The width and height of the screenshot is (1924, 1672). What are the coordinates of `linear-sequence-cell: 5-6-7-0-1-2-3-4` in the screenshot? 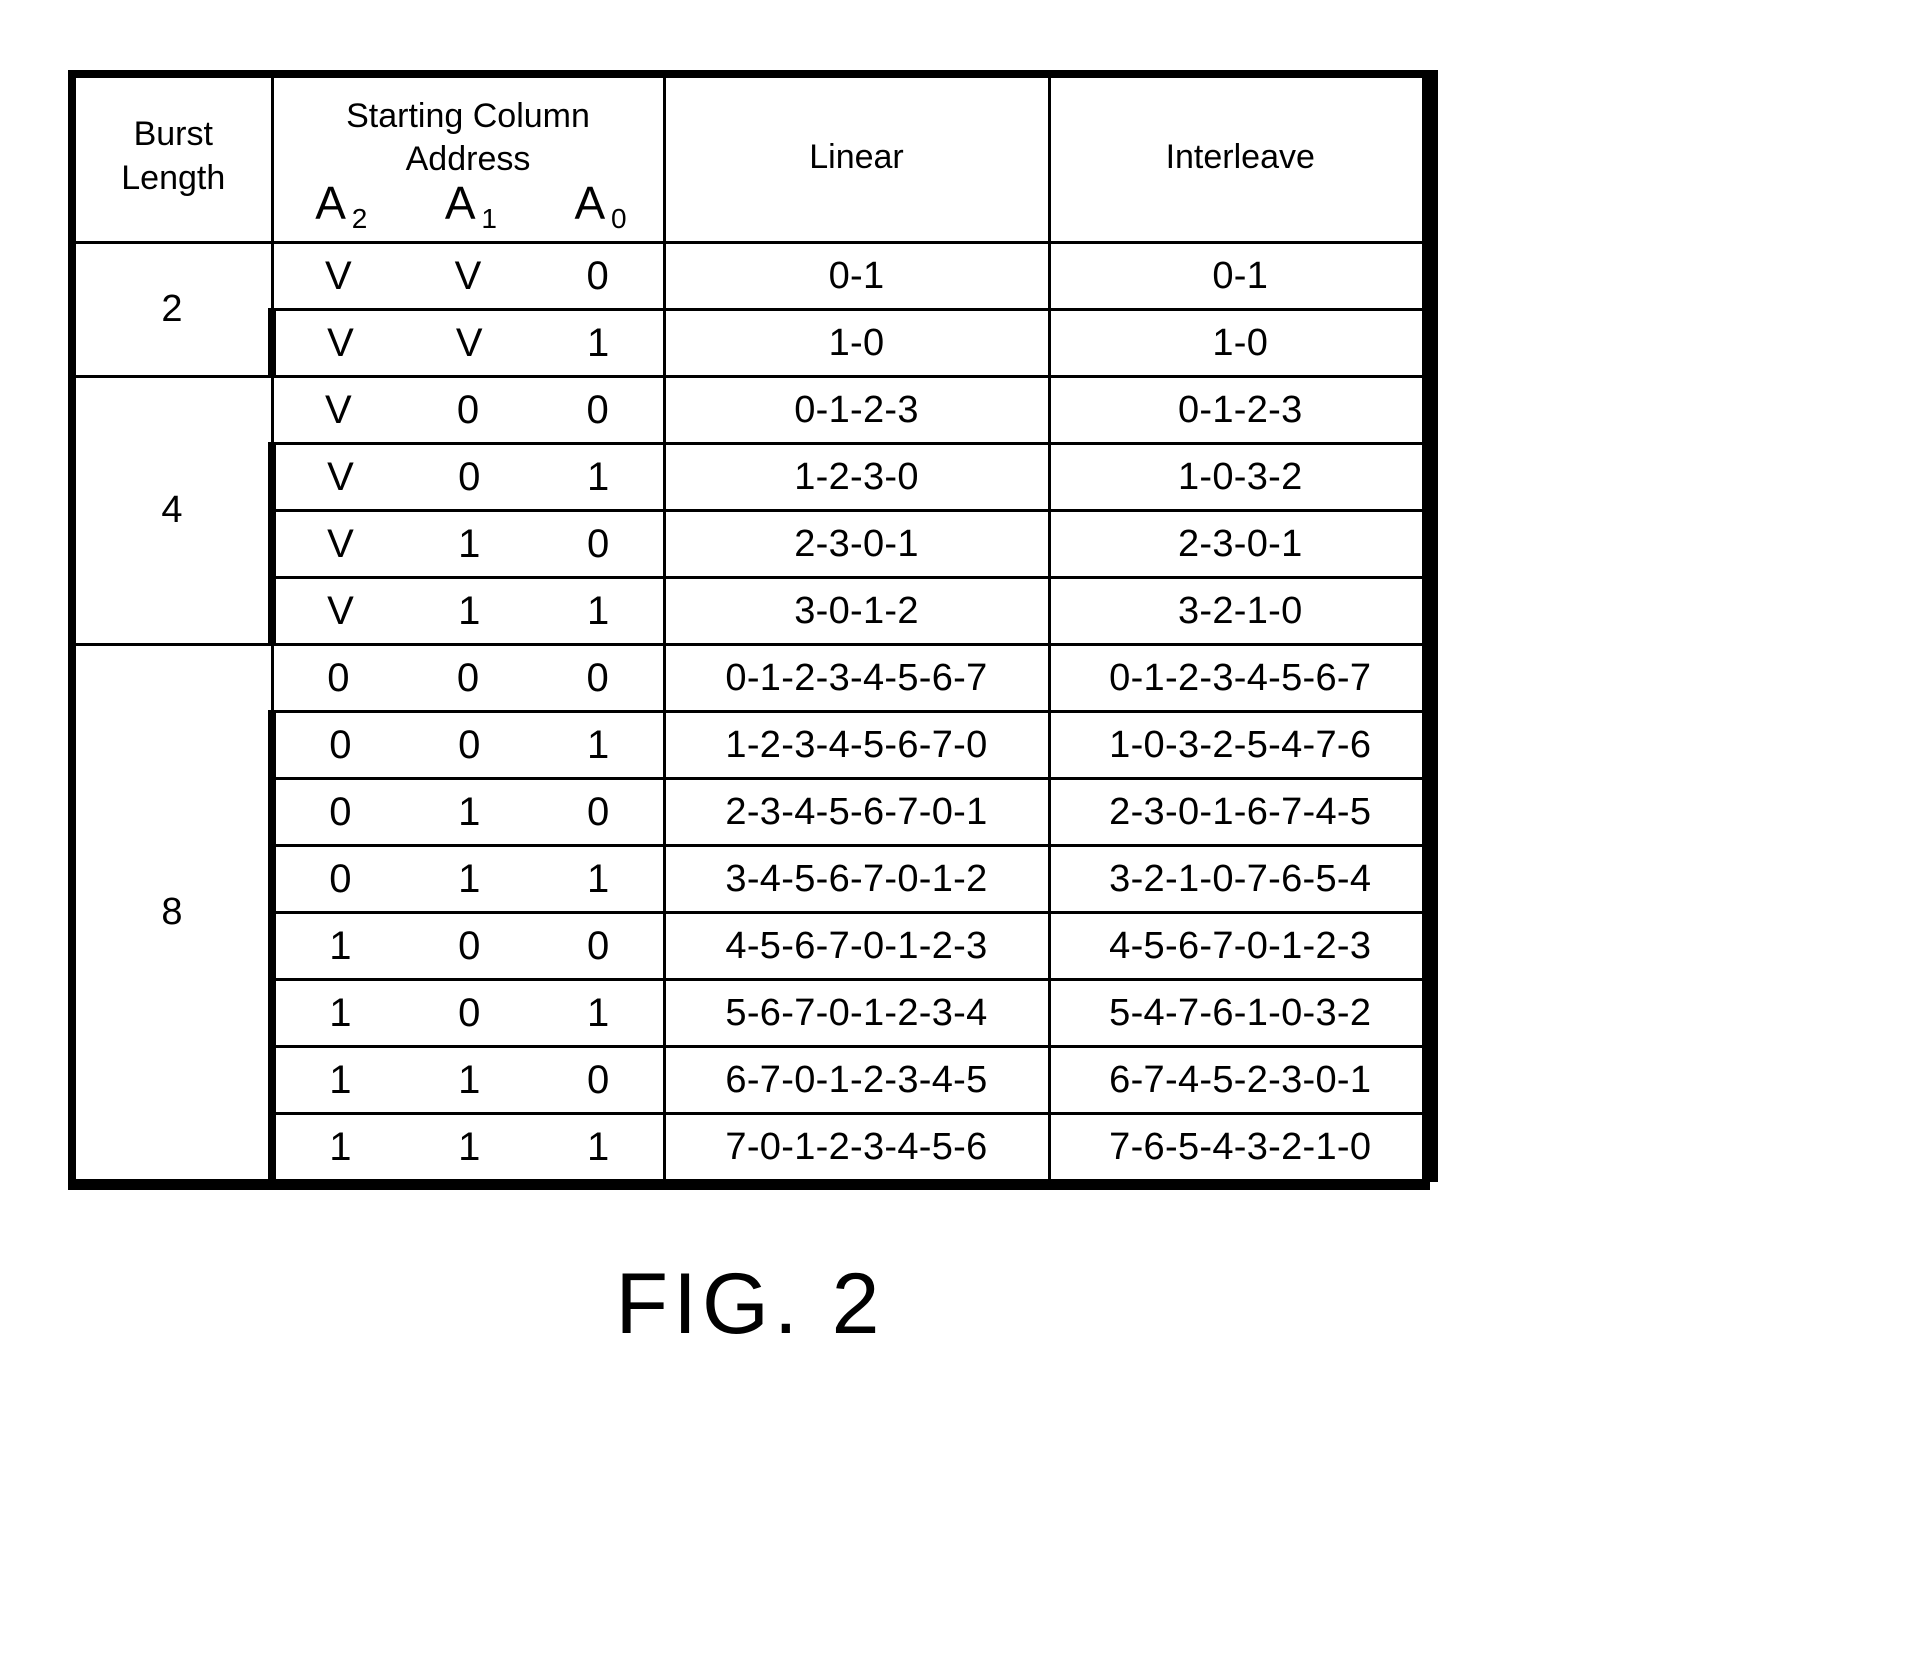 It's located at (856, 1013).